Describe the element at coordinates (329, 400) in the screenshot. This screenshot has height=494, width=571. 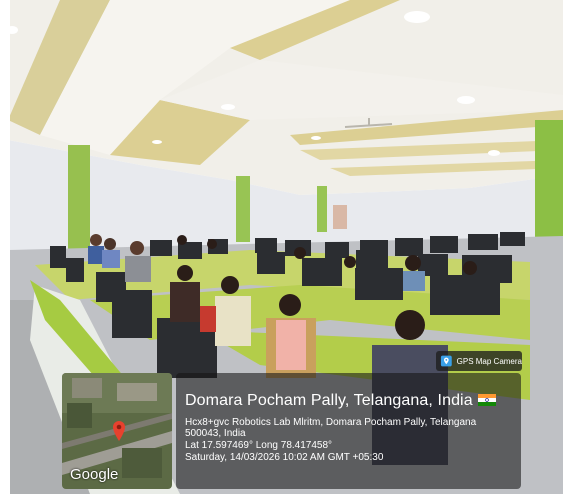
I see `location-title-text: Domara Pocham Pally, Telangana, India` at that location.